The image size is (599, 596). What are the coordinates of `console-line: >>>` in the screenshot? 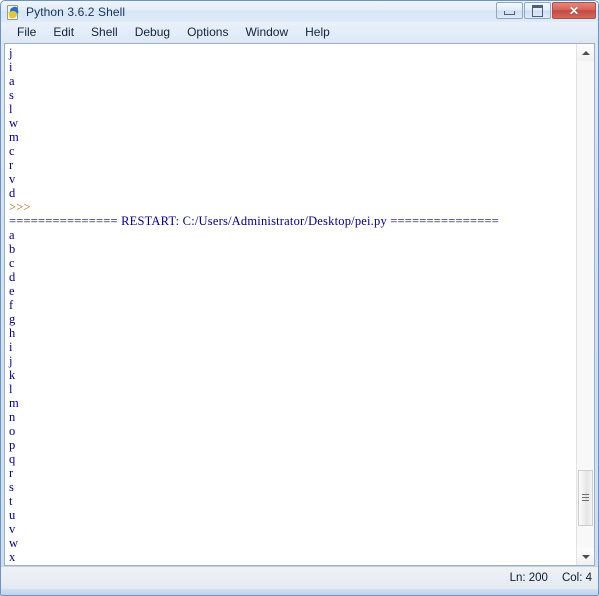 It's located at (292, 207).